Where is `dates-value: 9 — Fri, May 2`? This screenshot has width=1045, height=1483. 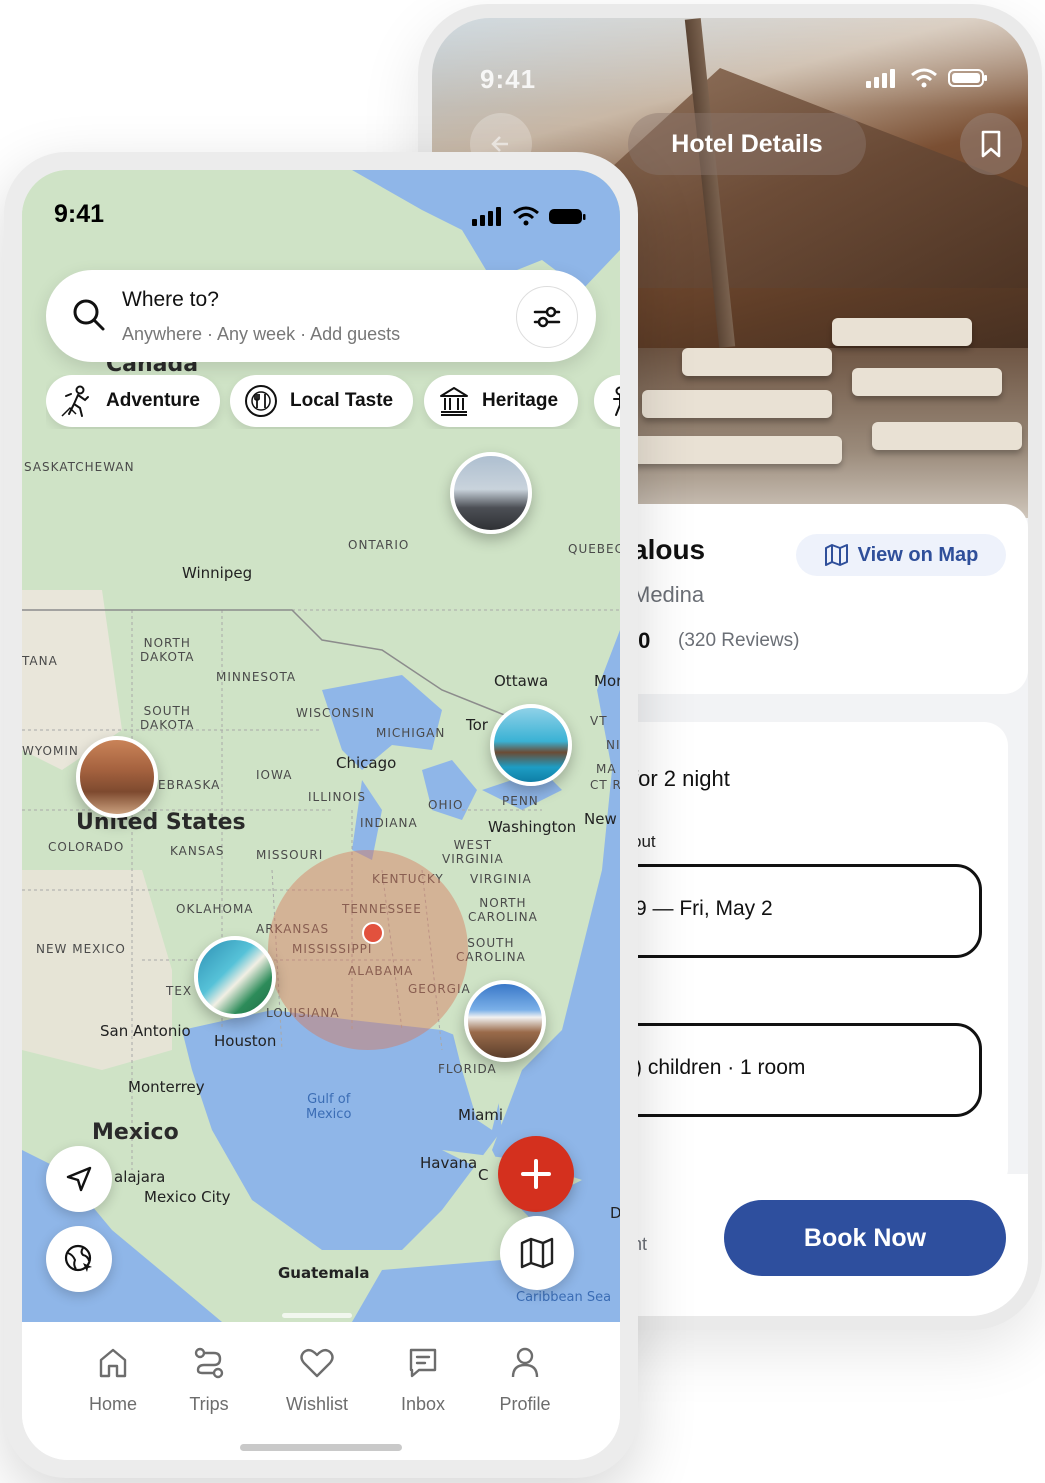
dates-value: 9 — Fri, May 2 is located at coordinates (704, 908).